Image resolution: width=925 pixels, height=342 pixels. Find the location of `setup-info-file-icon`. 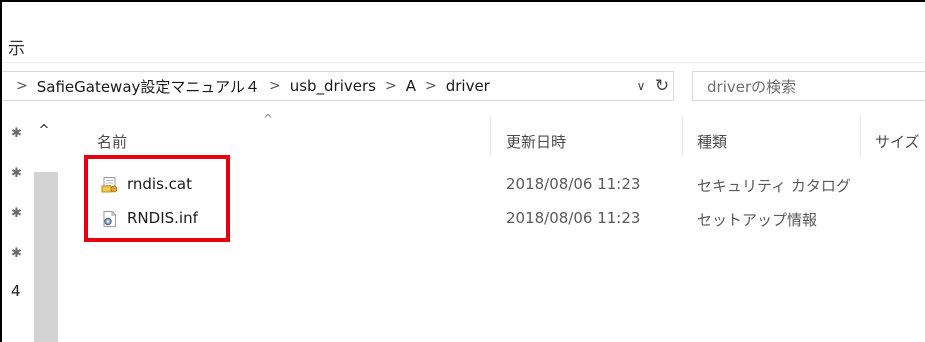

setup-info-file-icon is located at coordinates (110, 219).